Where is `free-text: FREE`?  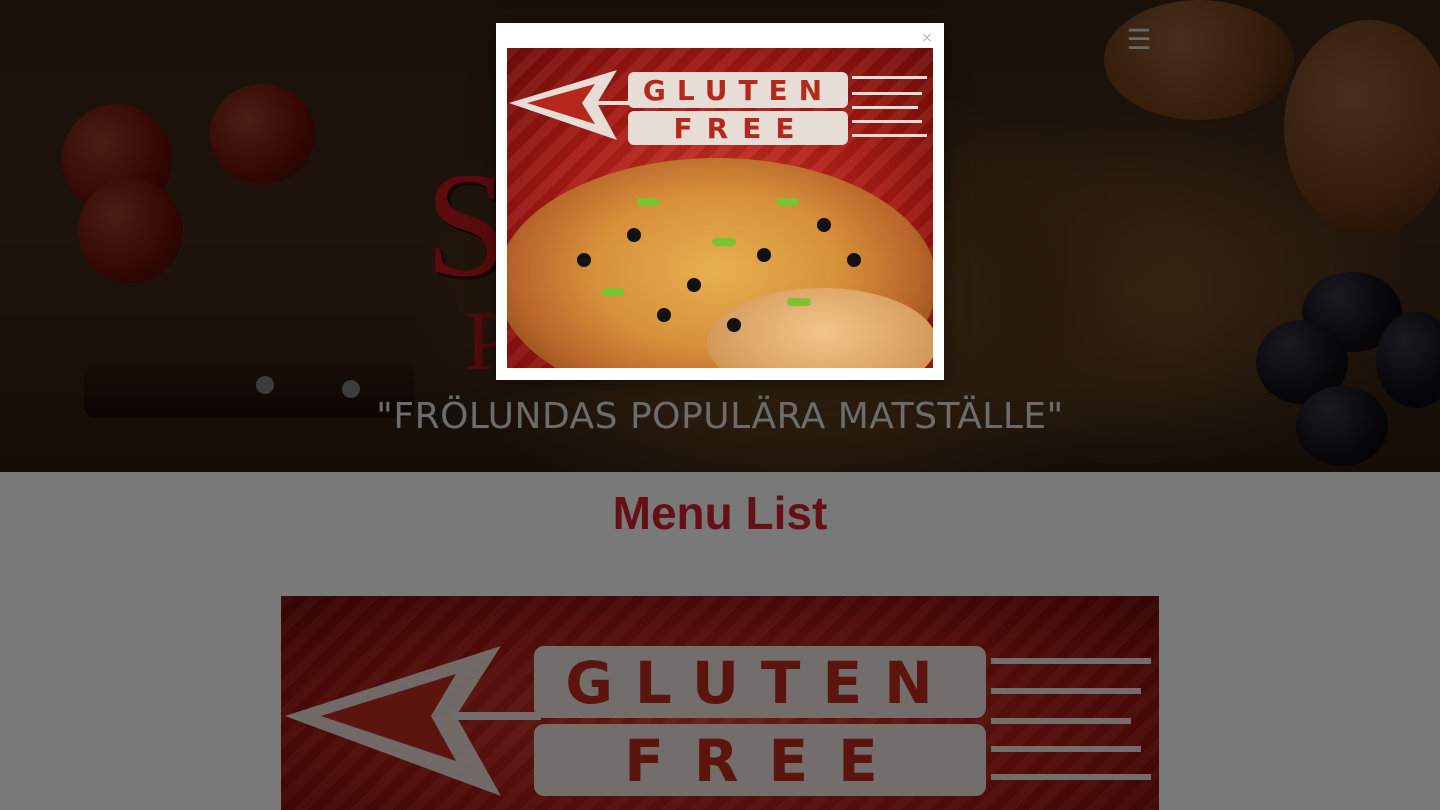
free-text: FREE is located at coordinates (741, 128).